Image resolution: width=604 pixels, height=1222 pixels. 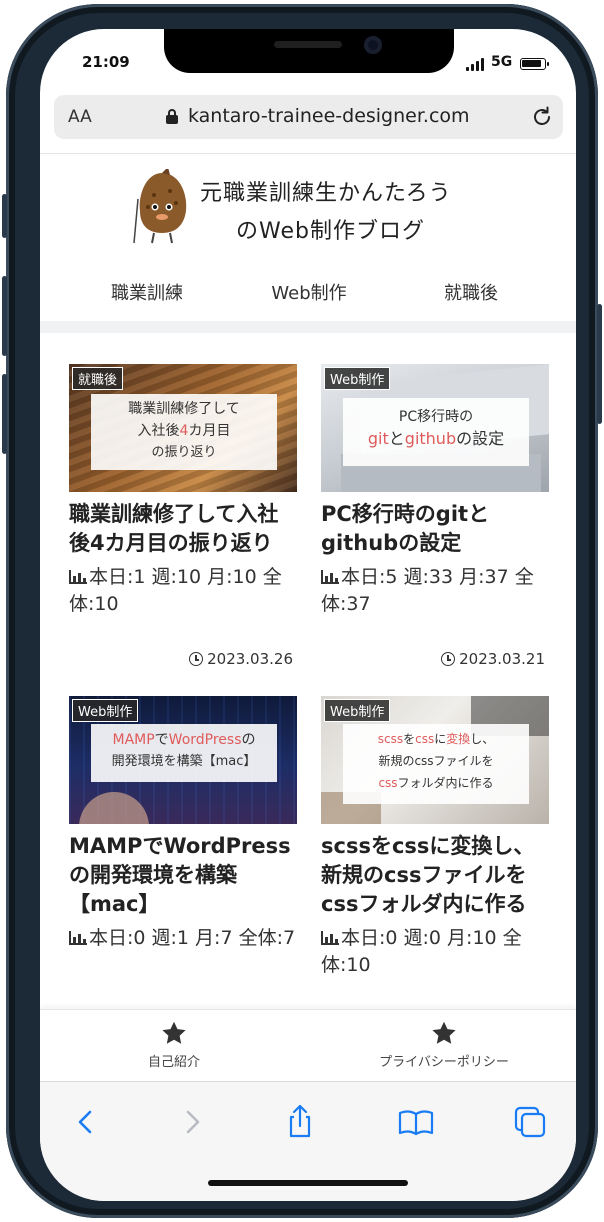 What do you see at coordinates (192, 1122) in the screenshot?
I see `forward-icon` at bounding box center [192, 1122].